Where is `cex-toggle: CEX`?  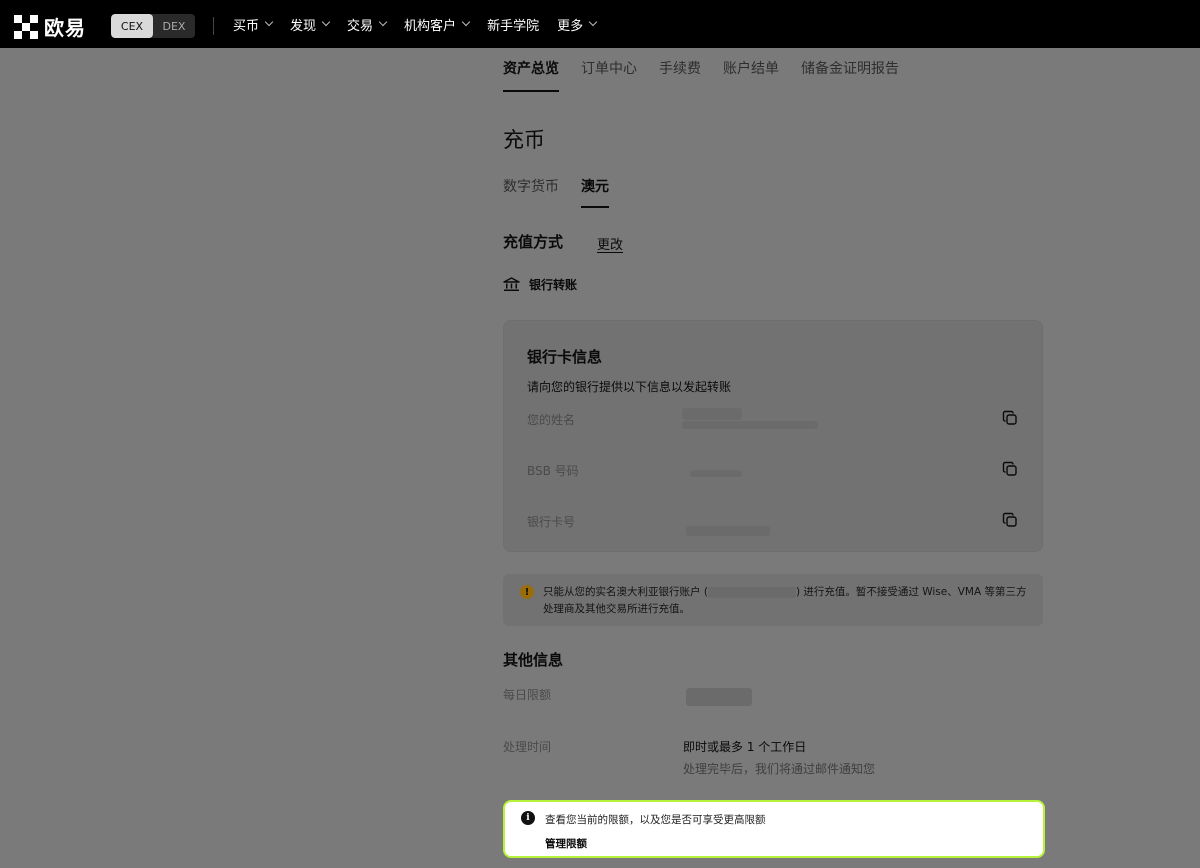
cex-toggle: CEX is located at coordinates (132, 26).